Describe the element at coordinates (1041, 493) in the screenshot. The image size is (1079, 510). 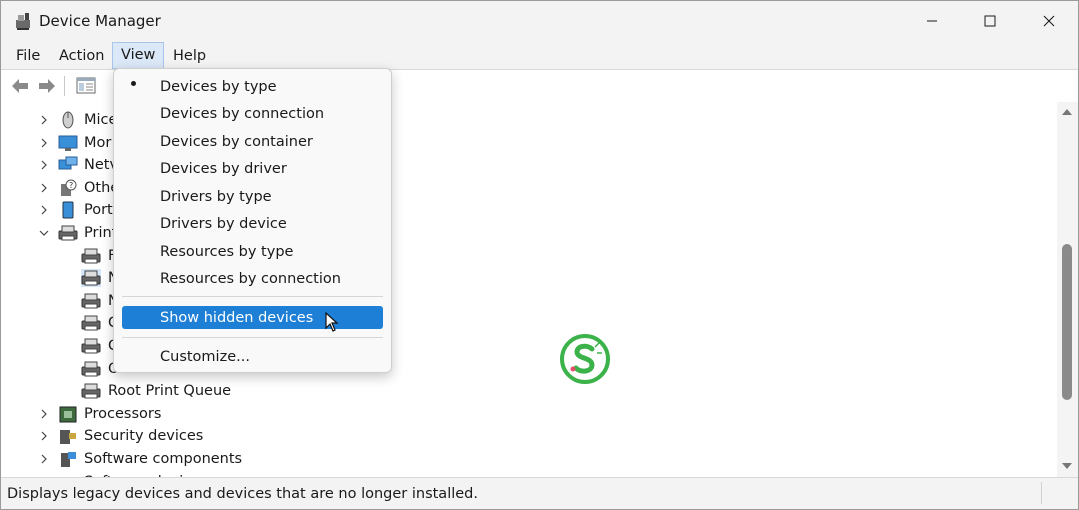
I see `status-divider` at that location.